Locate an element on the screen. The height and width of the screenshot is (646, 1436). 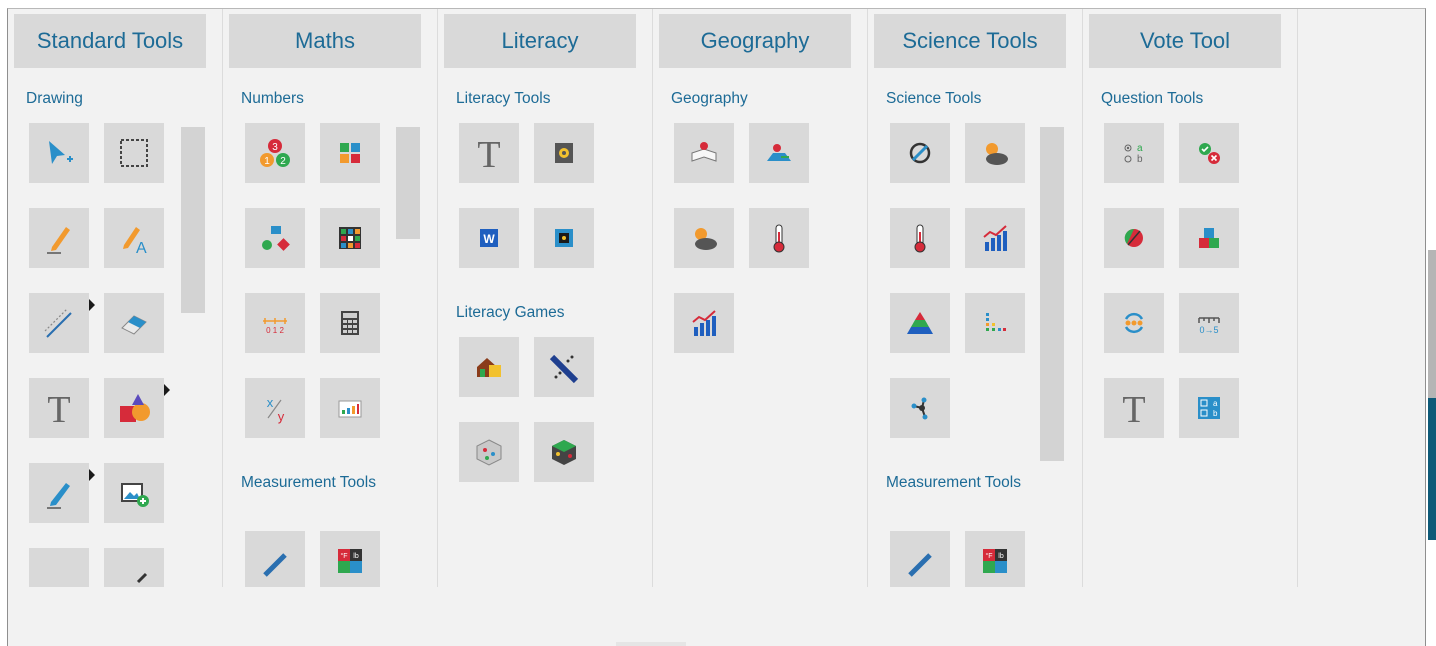
pyramid-tool is located at coordinates (920, 323).